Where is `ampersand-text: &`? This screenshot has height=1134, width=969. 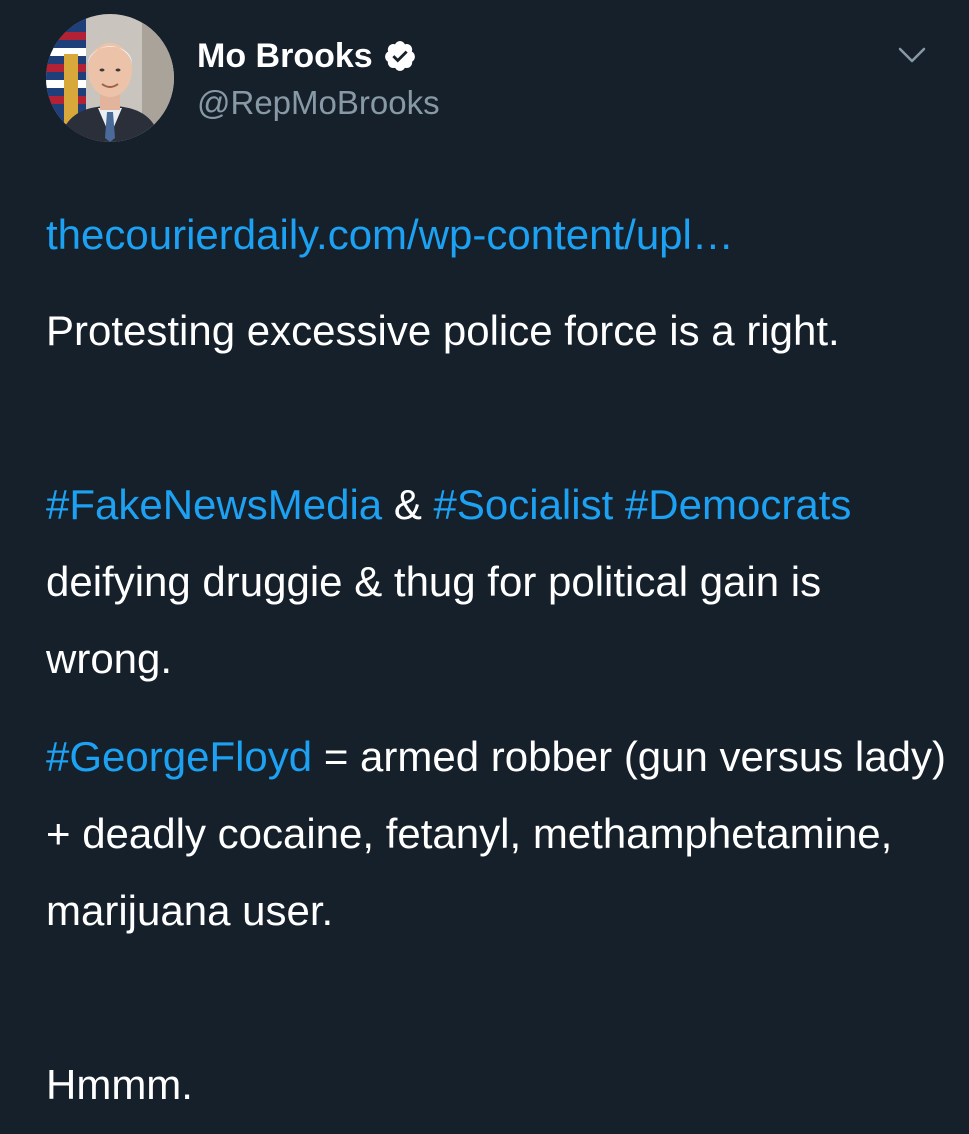
ampersand-text: & is located at coordinates (408, 504).